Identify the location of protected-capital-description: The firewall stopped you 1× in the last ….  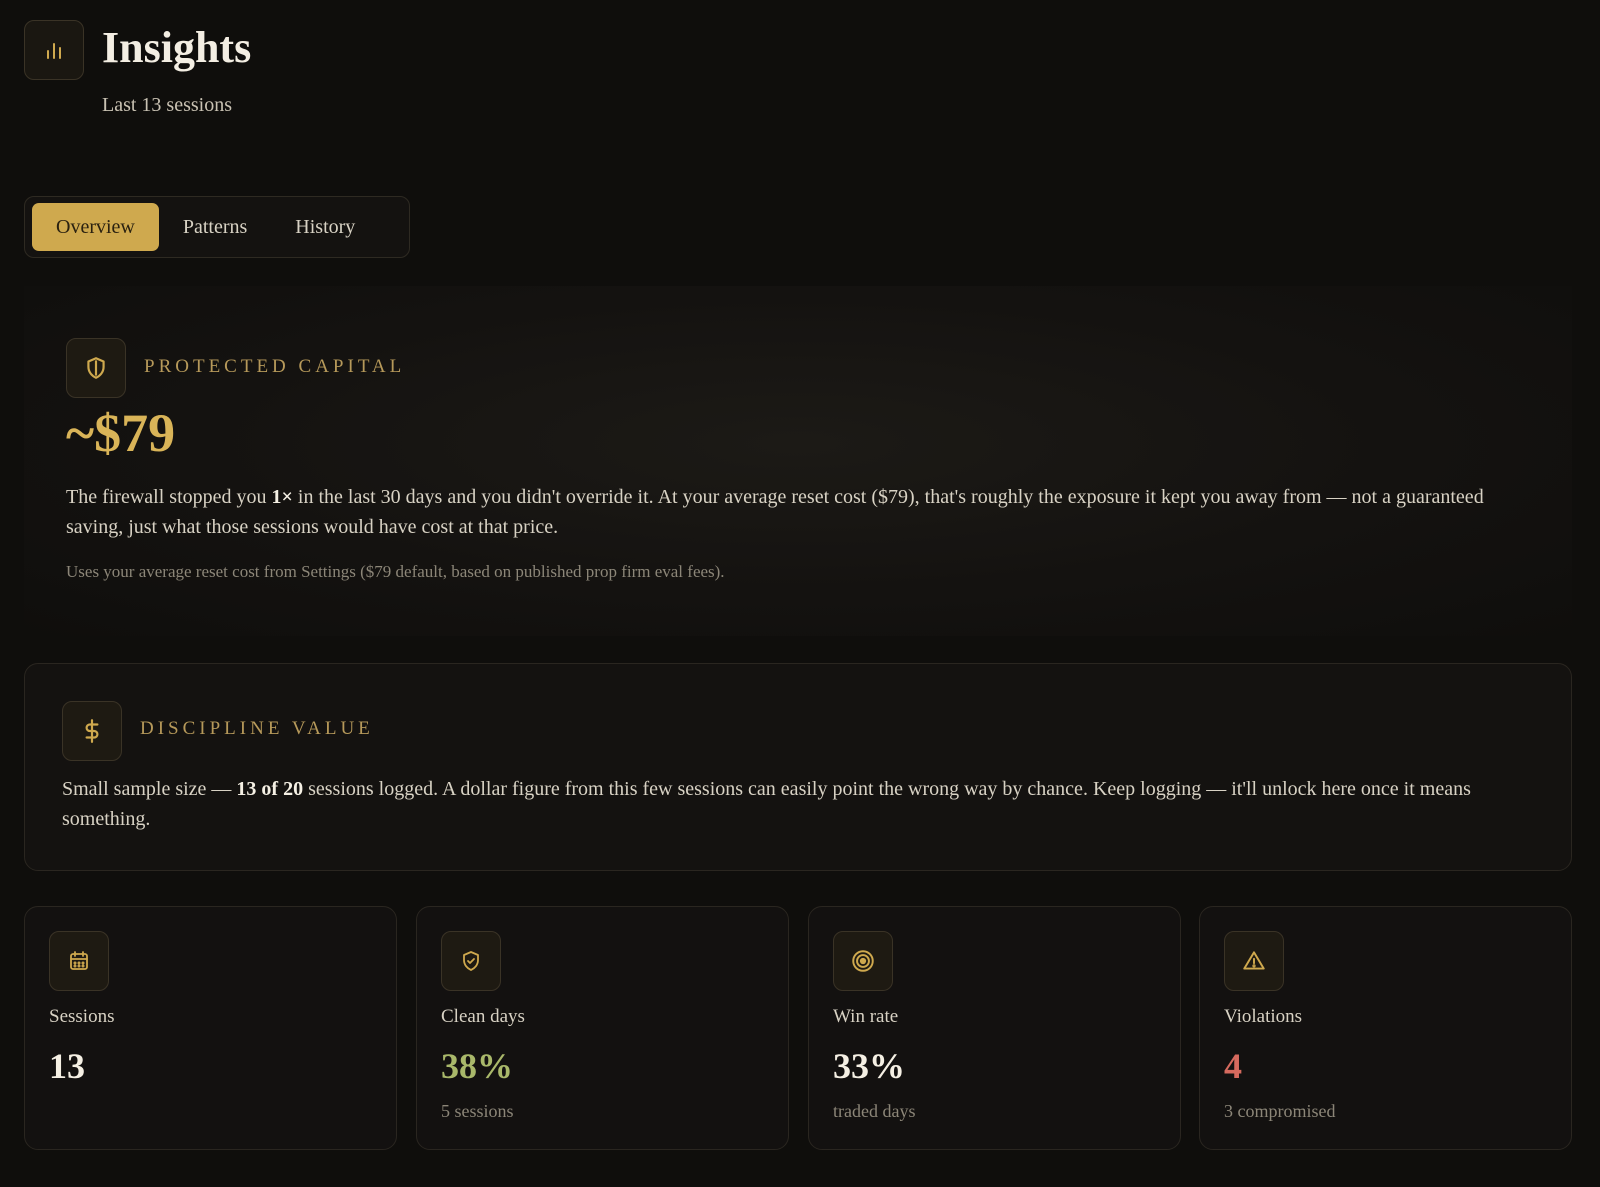
(781, 512).